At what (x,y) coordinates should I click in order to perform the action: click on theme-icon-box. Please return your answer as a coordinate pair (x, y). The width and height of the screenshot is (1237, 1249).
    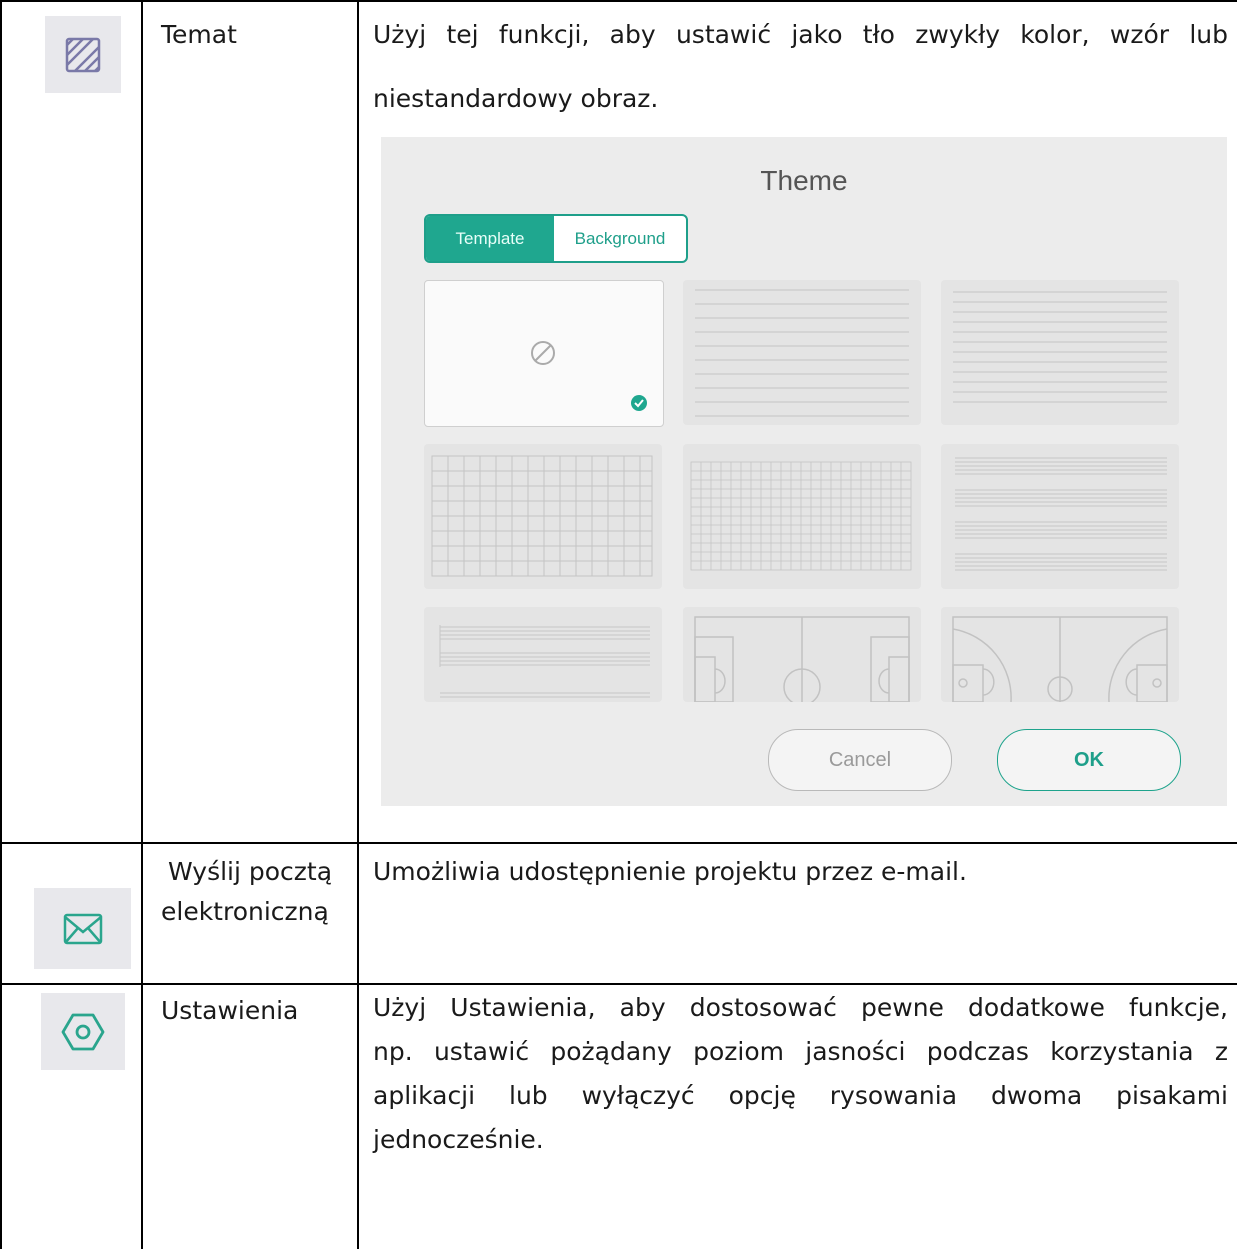
    Looking at the image, I should click on (83, 54).